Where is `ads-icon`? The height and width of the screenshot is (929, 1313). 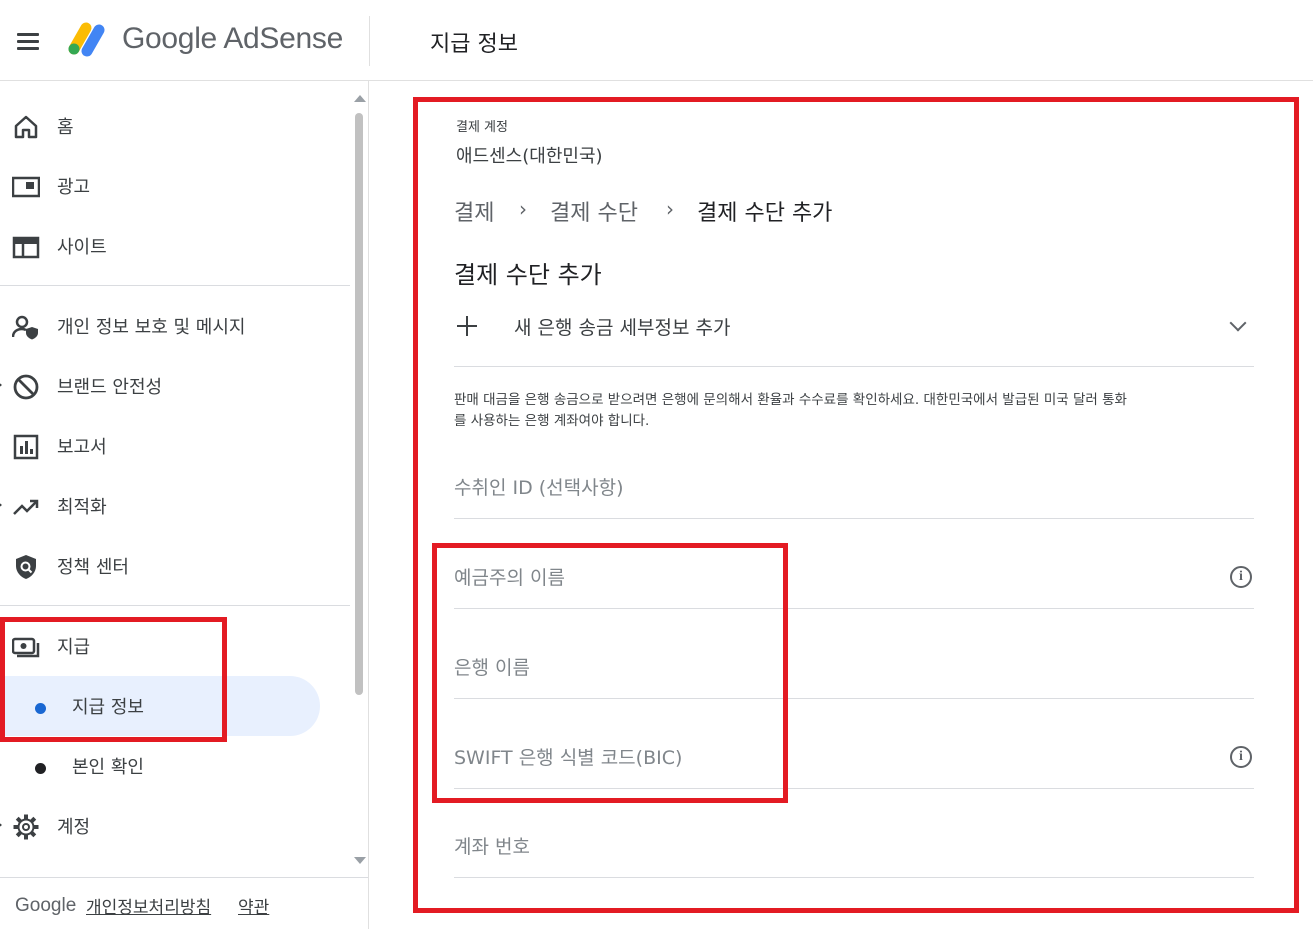
ads-icon is located at coordinates (26, 187).